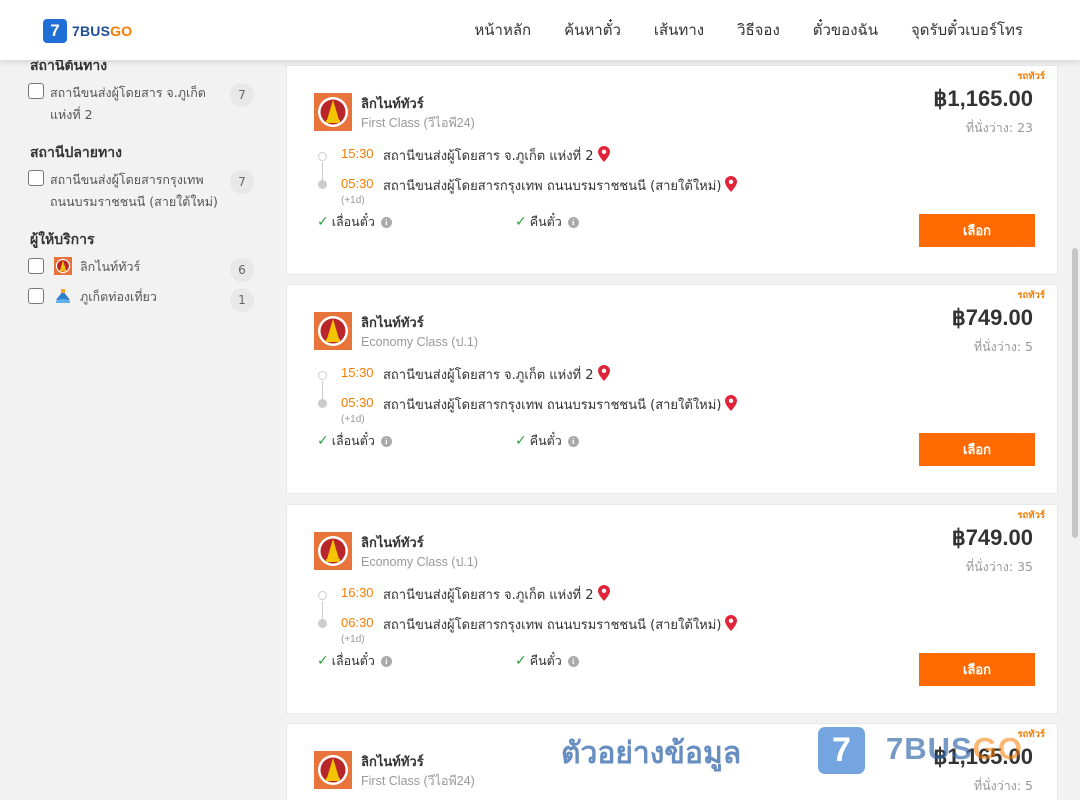 The height and width of the screenshot is (800, 1080). Describe the element at coordinates (102, 31) in the screenshot. I see `brand-name: 7BUSGO` at that location.